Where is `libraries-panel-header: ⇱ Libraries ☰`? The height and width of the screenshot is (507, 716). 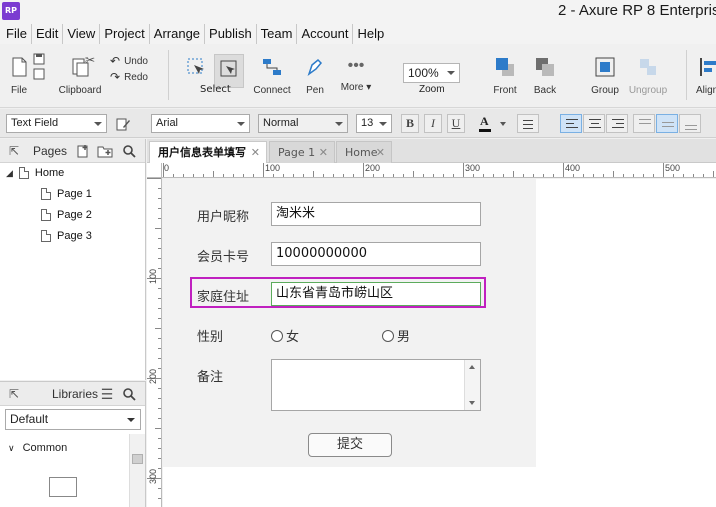 libraries-panel-header: ⇱ Libraries ☰ is located at coordinates (72, 394).